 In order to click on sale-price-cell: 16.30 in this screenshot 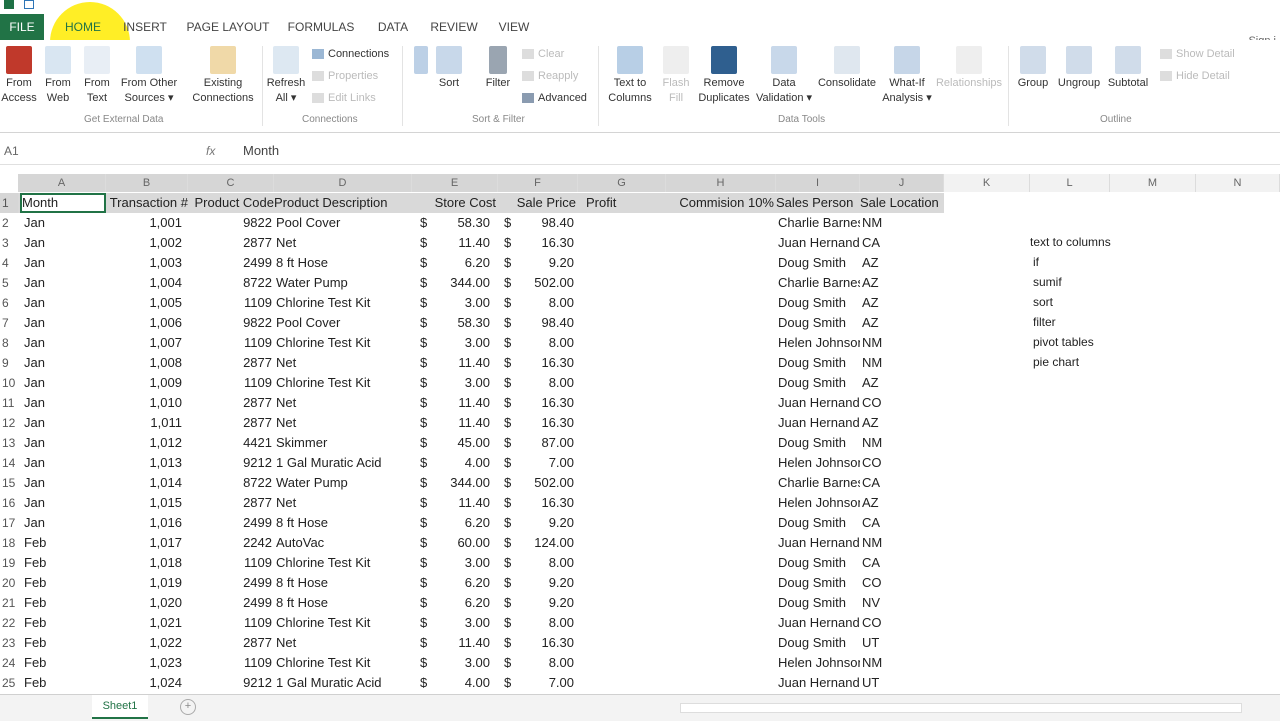, I will do `click(545, 403)`.